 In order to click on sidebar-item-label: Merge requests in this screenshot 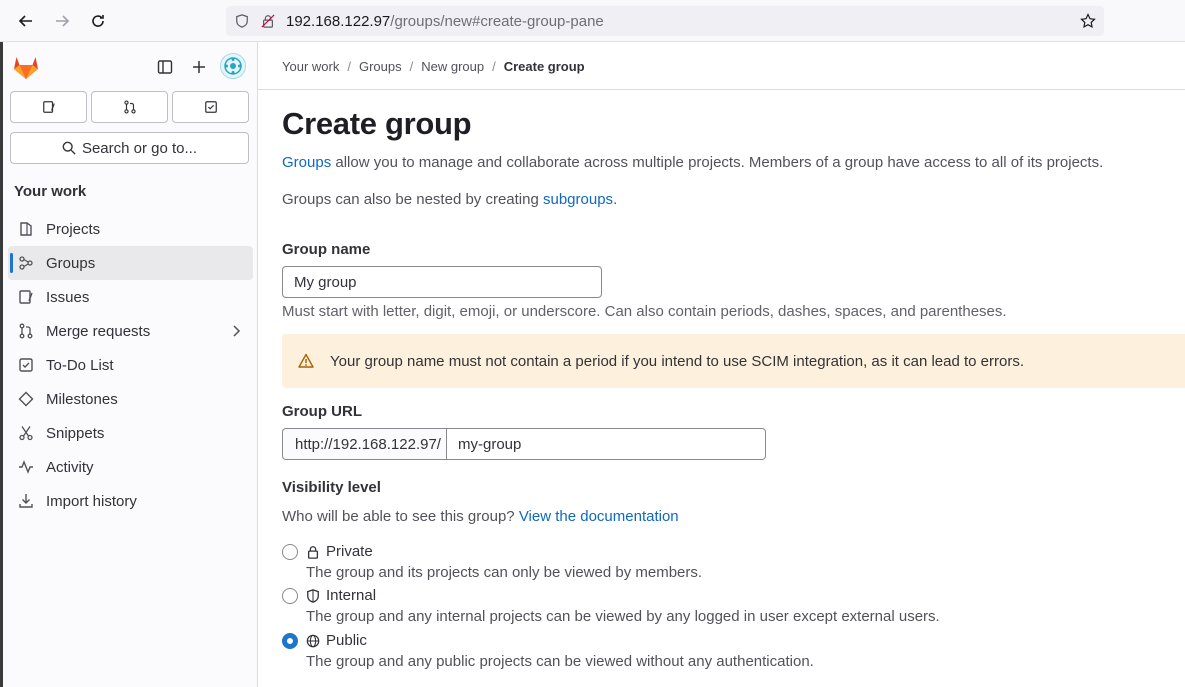, I will do `click(98, 331)`.